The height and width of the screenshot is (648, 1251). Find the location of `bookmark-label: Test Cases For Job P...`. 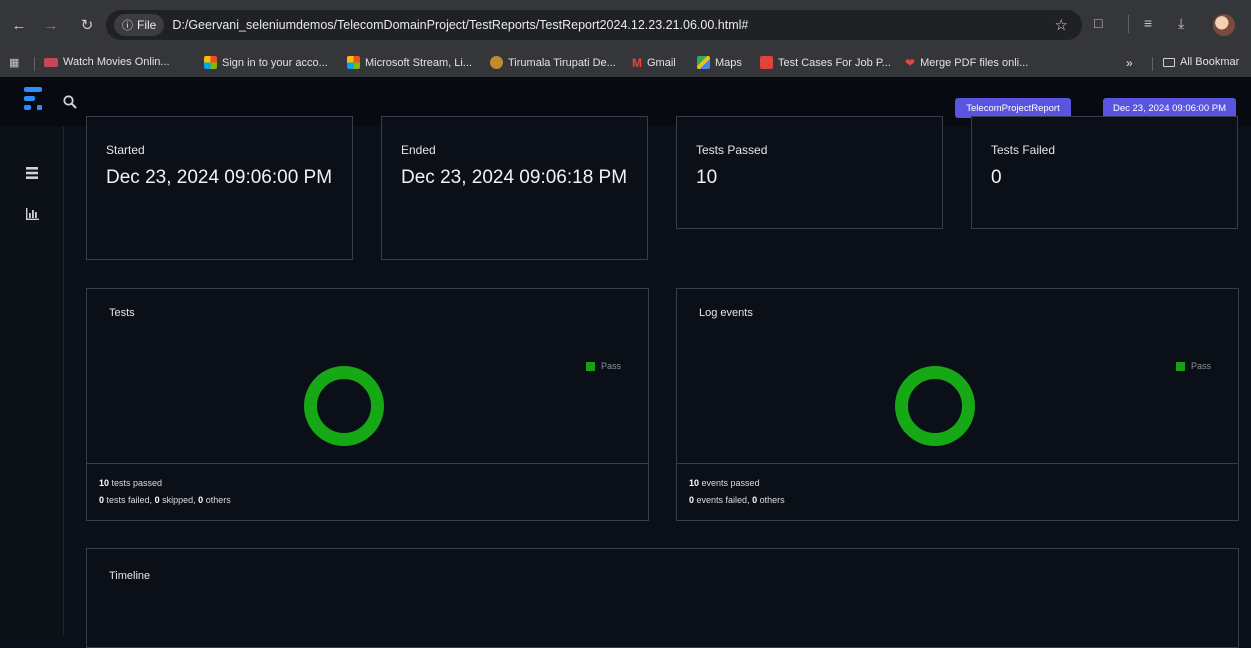

bookmark-label: Test Cases For Job P... is located at coordinates (834, 62).